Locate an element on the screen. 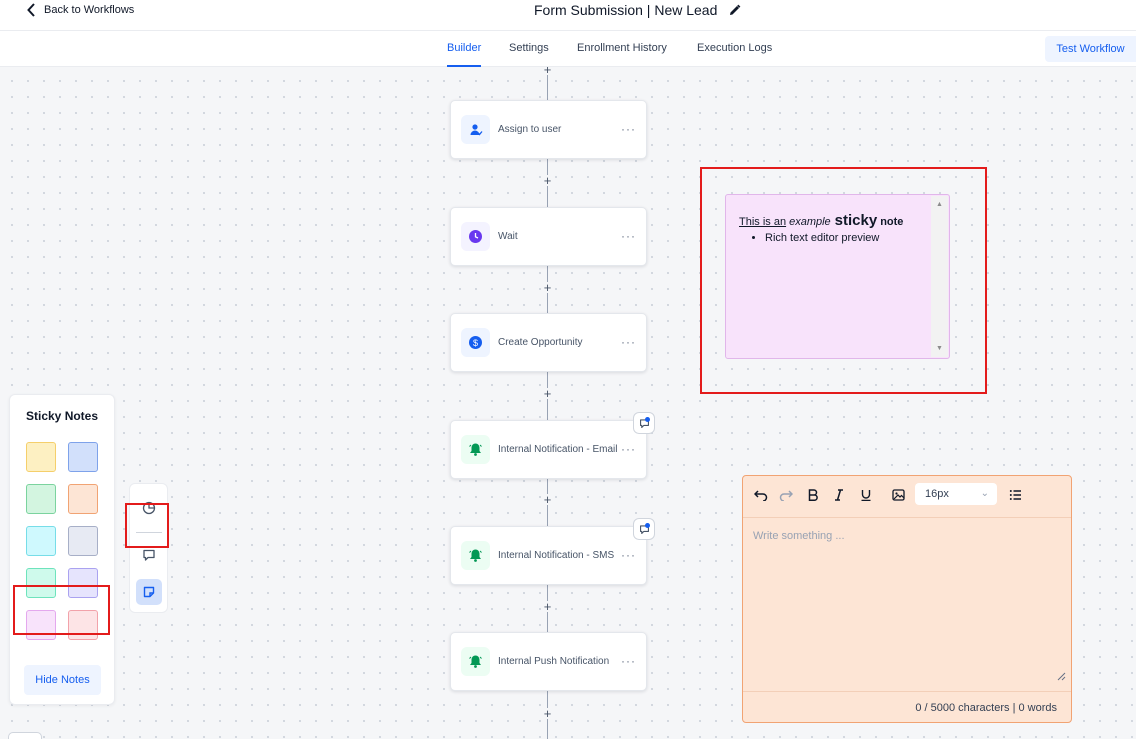 The image size is (1136, 739). bold-icon is located at coordinates (813, 495).